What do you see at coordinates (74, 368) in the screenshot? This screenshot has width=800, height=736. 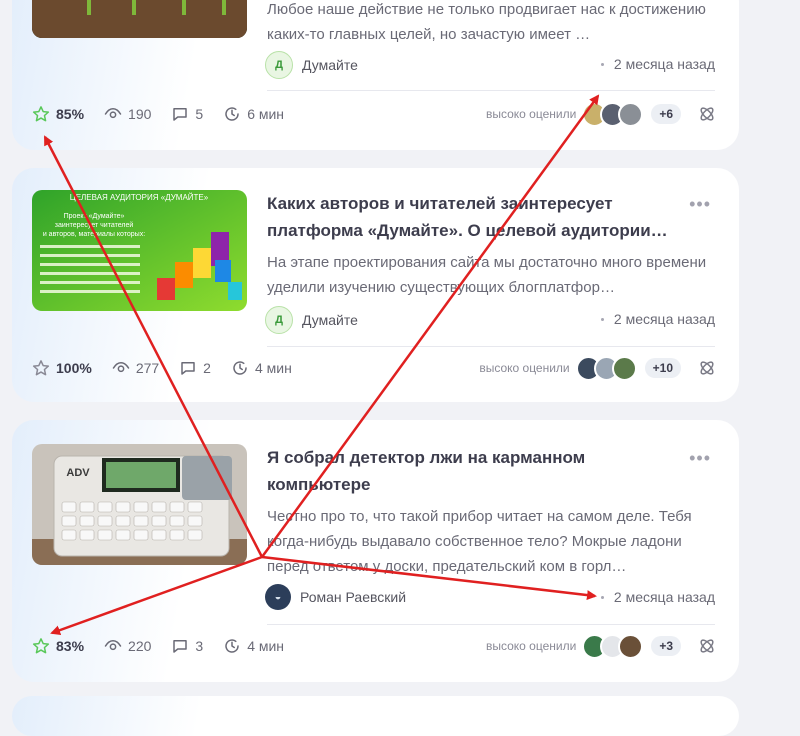 I see `rating-value: 100%` at bounding box center [74, 368].